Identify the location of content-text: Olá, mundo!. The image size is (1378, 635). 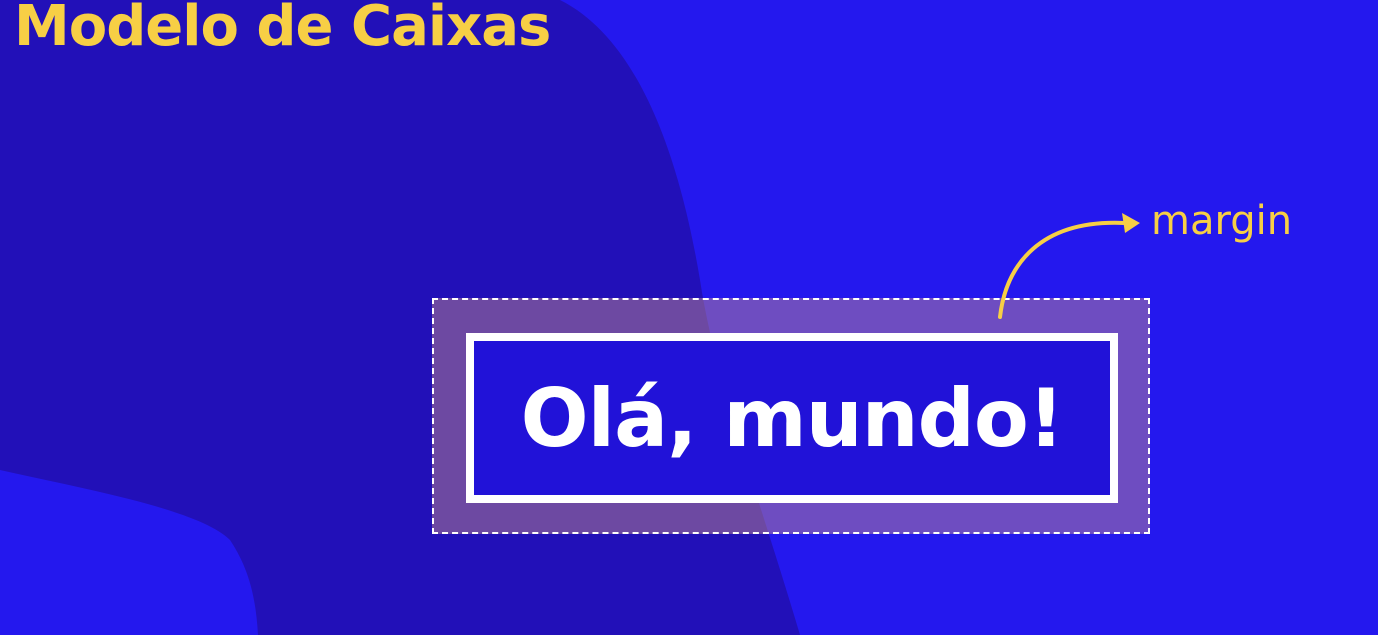
(792, 418).